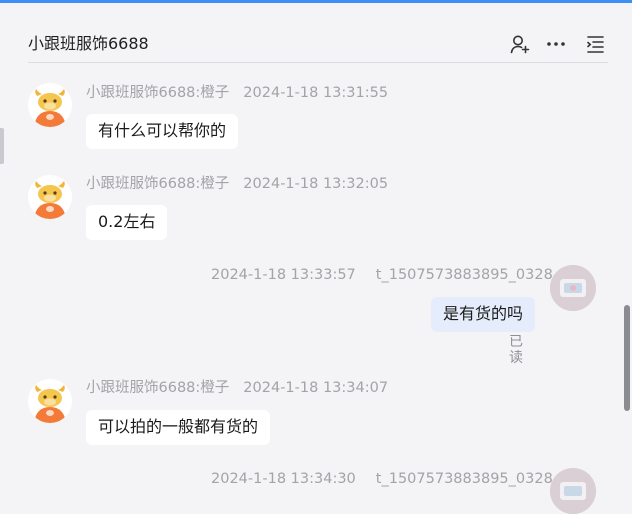 Image resolution: width=632 pixels, height=514 pixels. What do you see at coordinates (283, 275) in the screenshot?
I see `timestamp: 2024-1-18 13:33:57` at bounding box center [283, 275].